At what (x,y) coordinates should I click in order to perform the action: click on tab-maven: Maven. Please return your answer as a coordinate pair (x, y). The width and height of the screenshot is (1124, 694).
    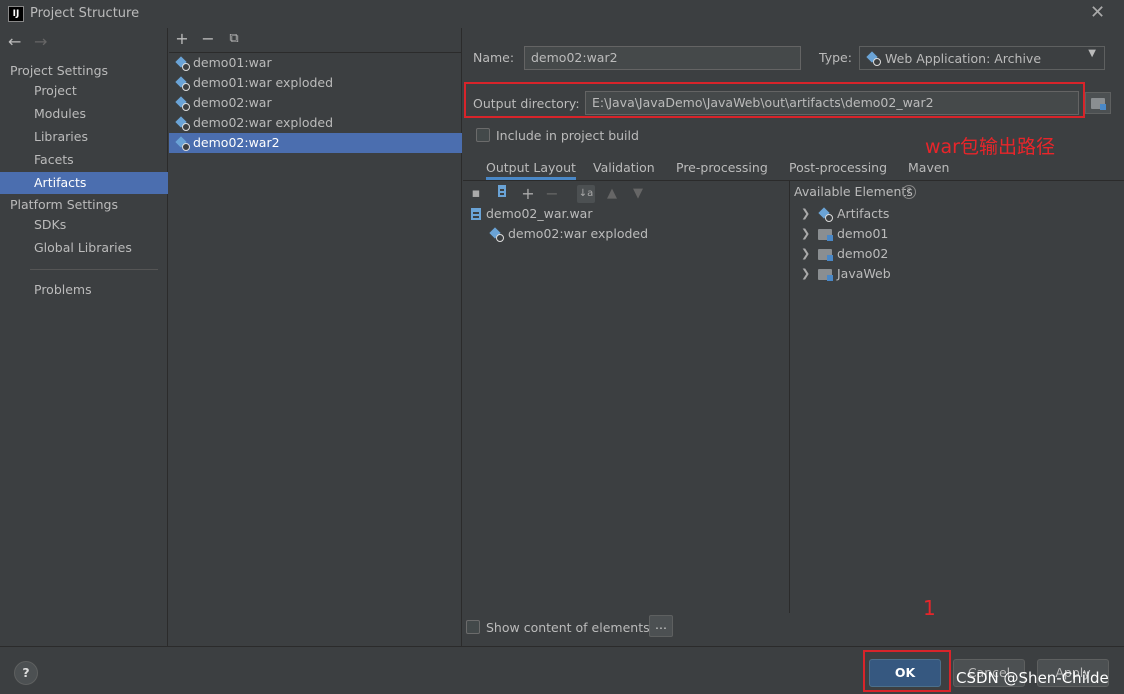
    Looking at the image, I should click on (928, 169).